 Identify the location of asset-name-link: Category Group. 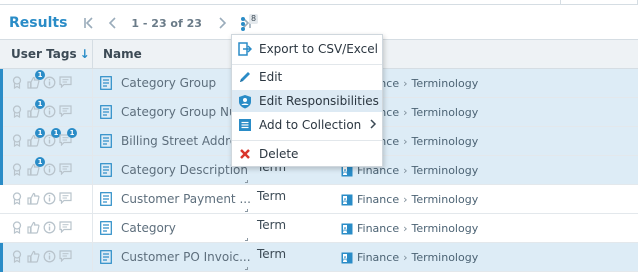
(168, 83).